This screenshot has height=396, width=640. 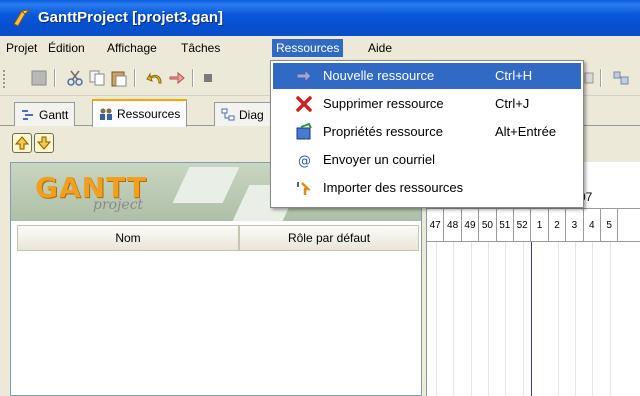 What do you see at coordinates (308, 48) in the screenshot?
I see `menu-ressources: Ressources` at bounding box center [308, 48].